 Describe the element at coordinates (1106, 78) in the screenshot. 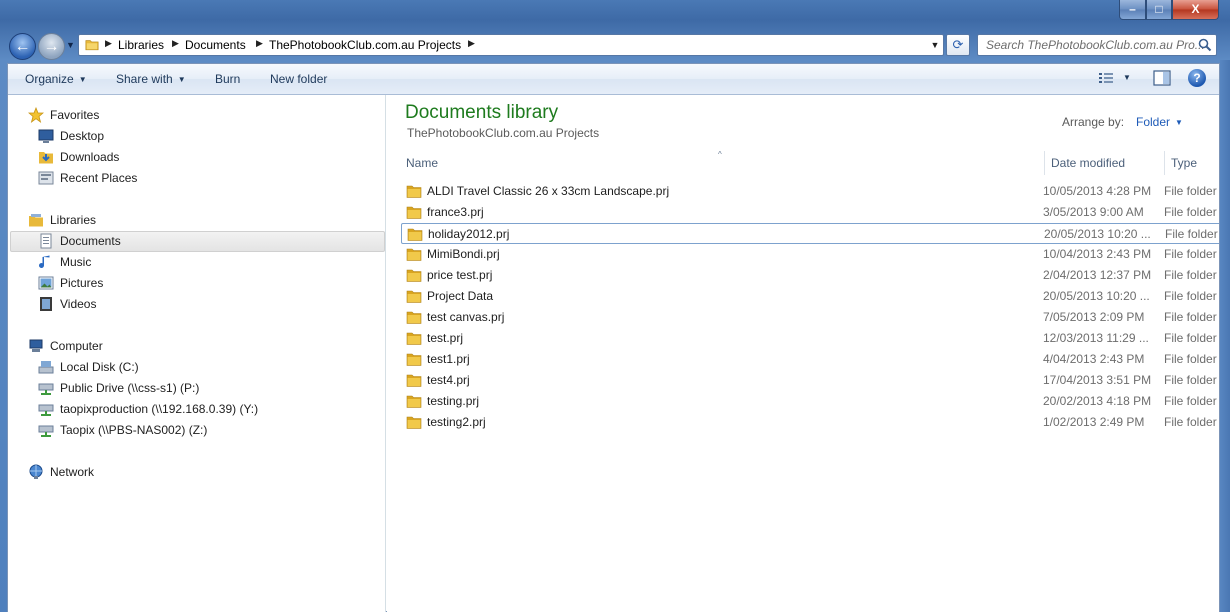

I see `change-view-icon` at that location.